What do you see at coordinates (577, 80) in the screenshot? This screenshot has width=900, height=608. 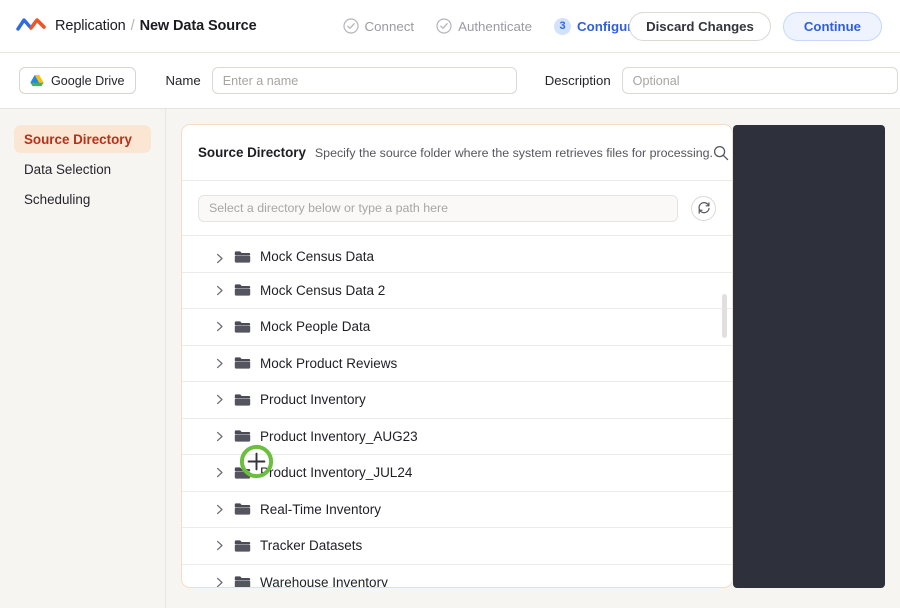 I see `description-label: Description` at bounding box center [577, 80].